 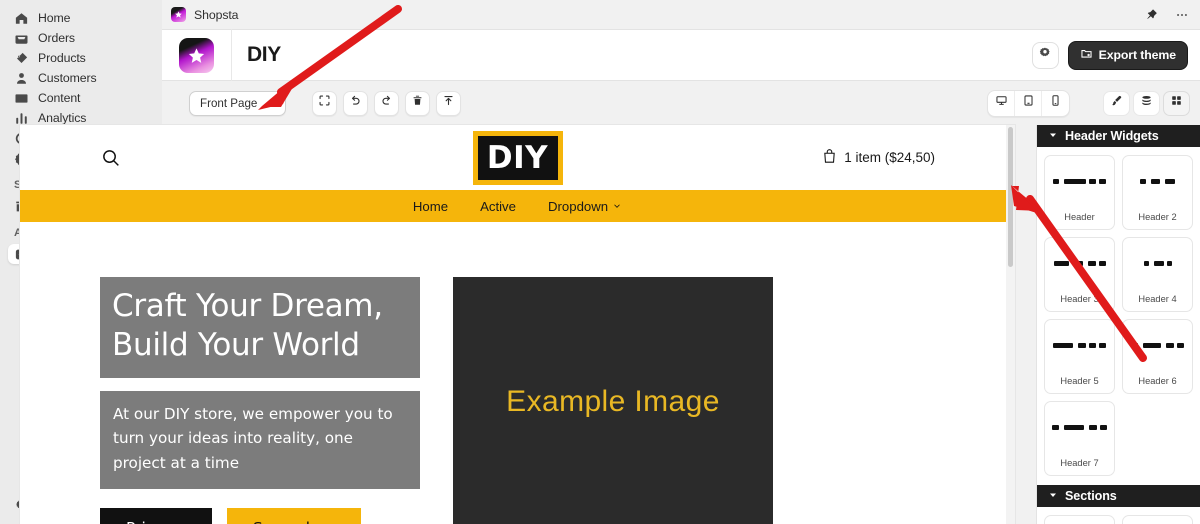 What do you see at coordinates (1166, 14) in the screenshot?
I see `topbar-actions` at bounding box center [1166, 14].